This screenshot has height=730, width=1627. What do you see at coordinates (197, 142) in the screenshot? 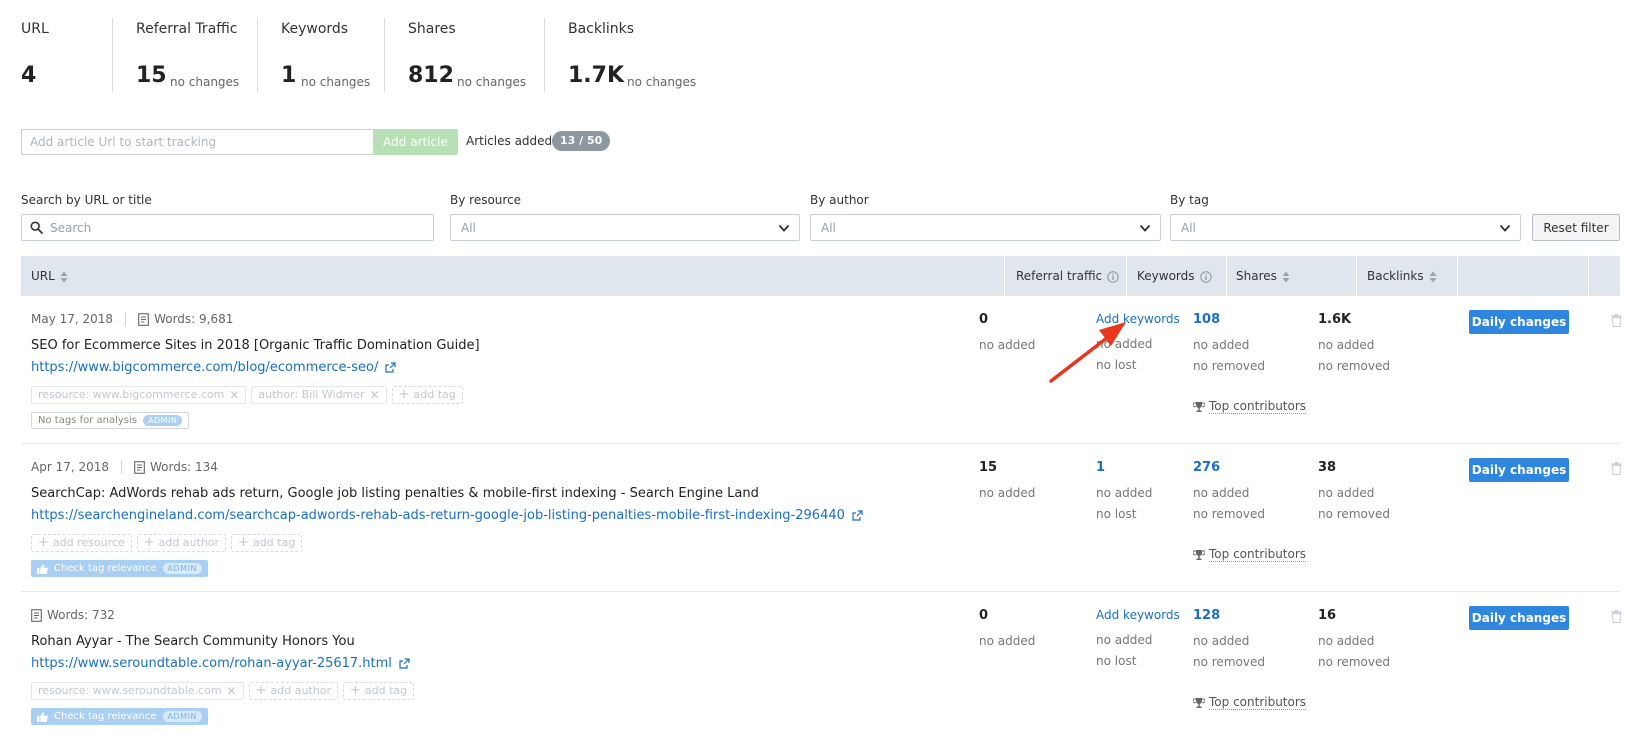
I see `article-url-input` at bounding box center [197, 142].